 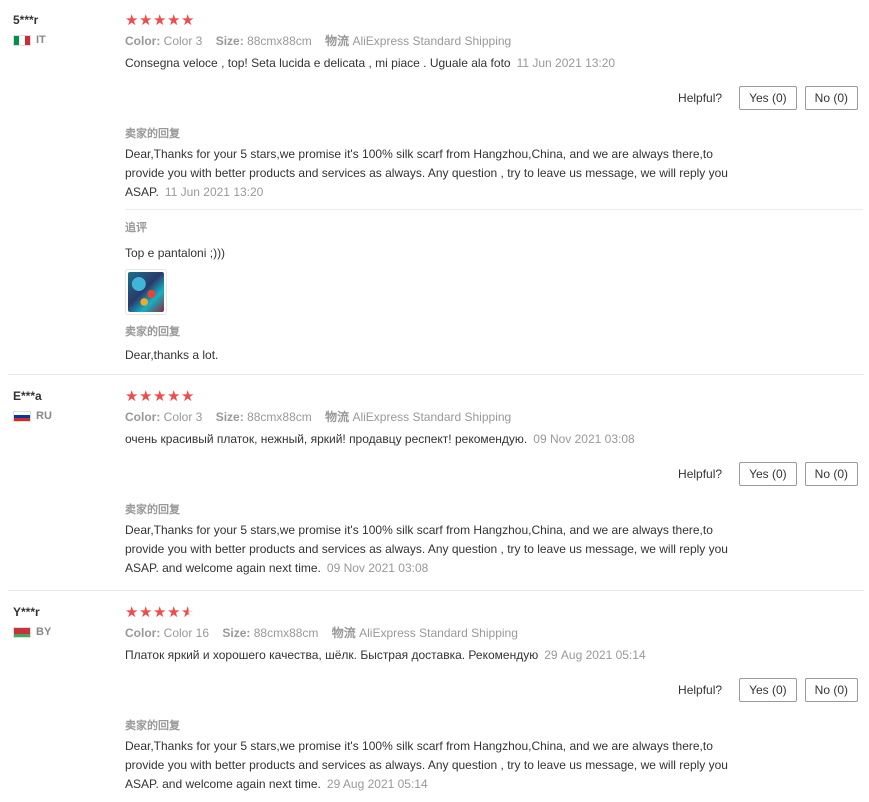 I want to click on country-code: RU, so click(x=44, y=416).